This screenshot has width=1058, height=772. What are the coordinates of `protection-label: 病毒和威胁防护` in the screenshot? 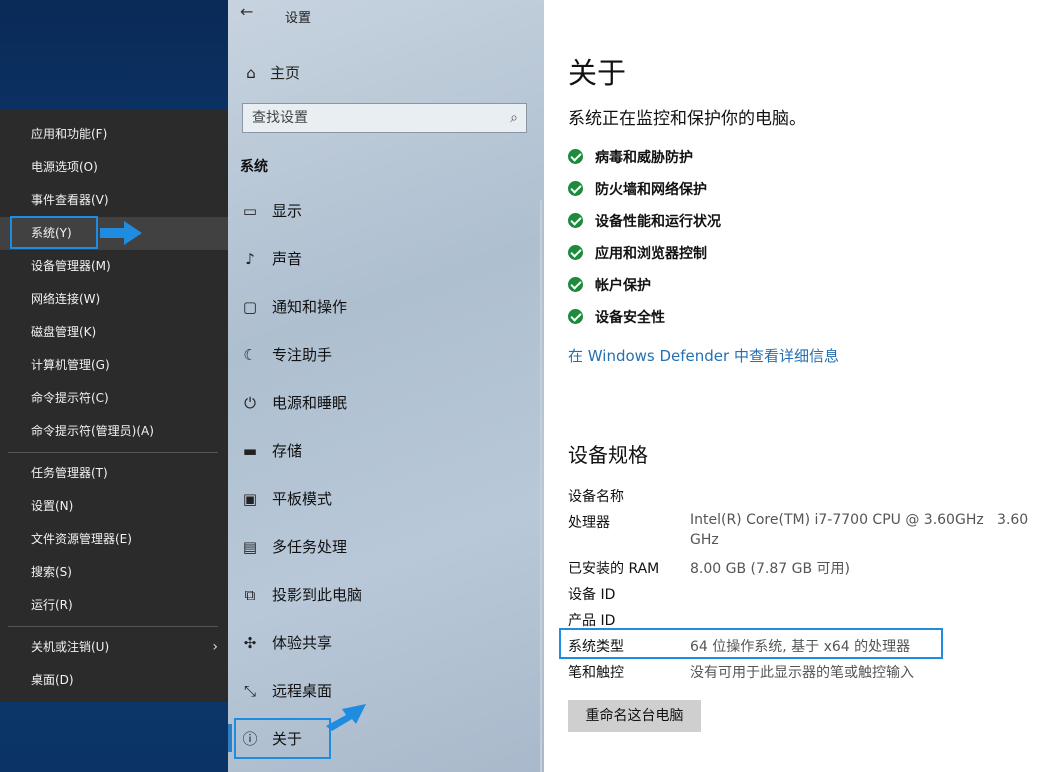 It's located at (644, 158).